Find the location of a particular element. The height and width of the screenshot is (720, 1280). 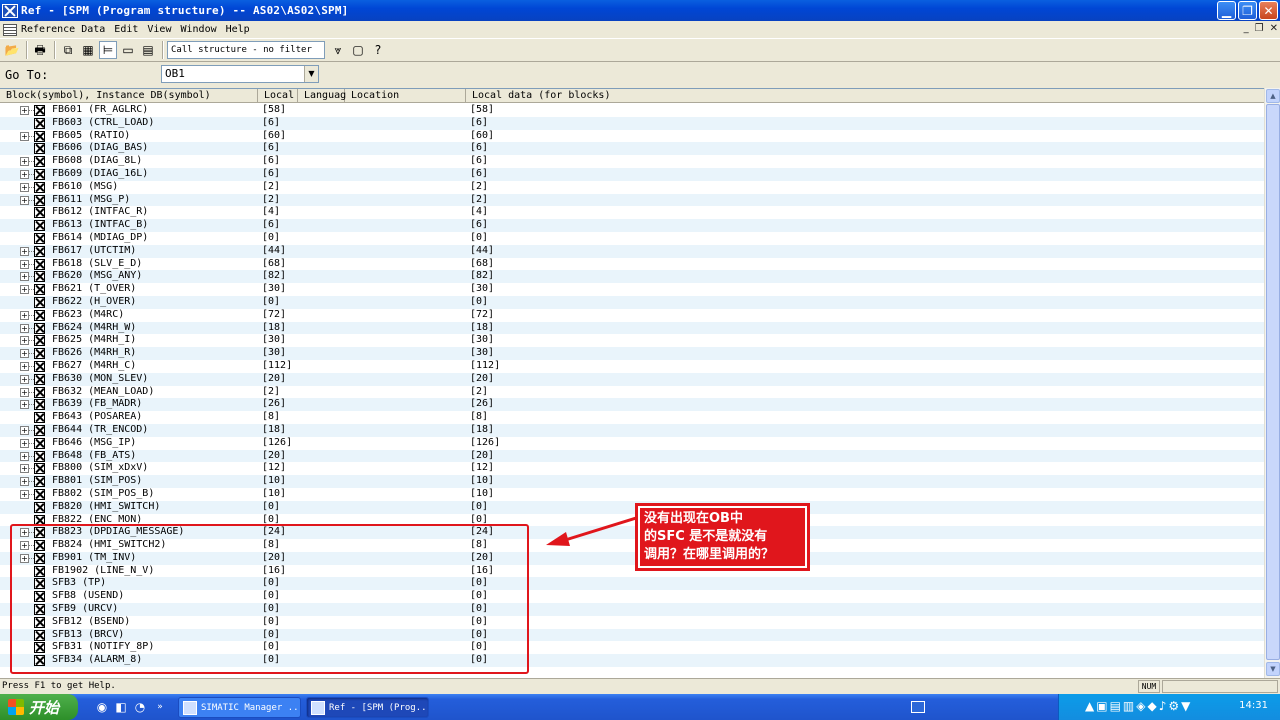

filter-icon: ⩔ is located at coordinates (338, 50).